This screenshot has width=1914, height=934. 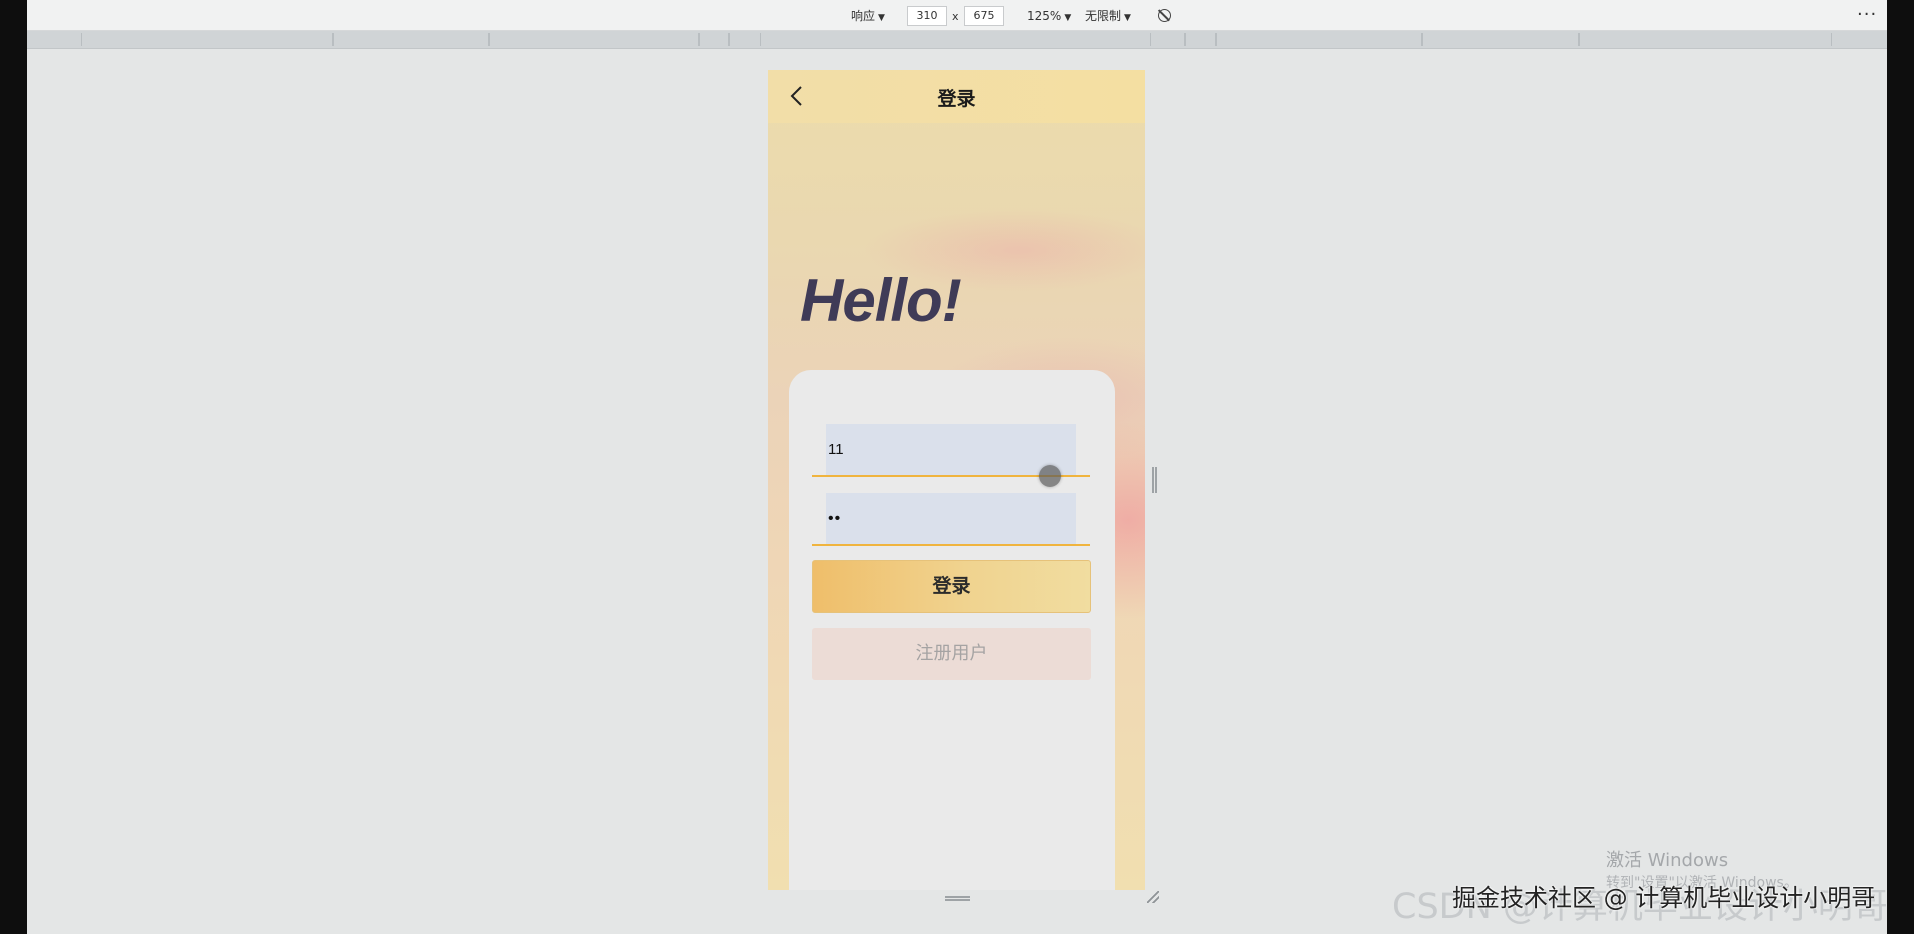 I want to click on username-input, so click(x=951, y=449).